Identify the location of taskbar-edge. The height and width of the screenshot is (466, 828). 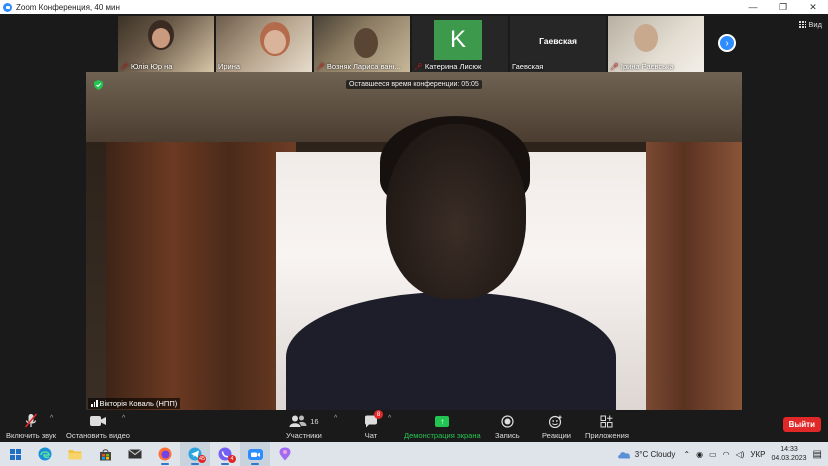
(45, 454).